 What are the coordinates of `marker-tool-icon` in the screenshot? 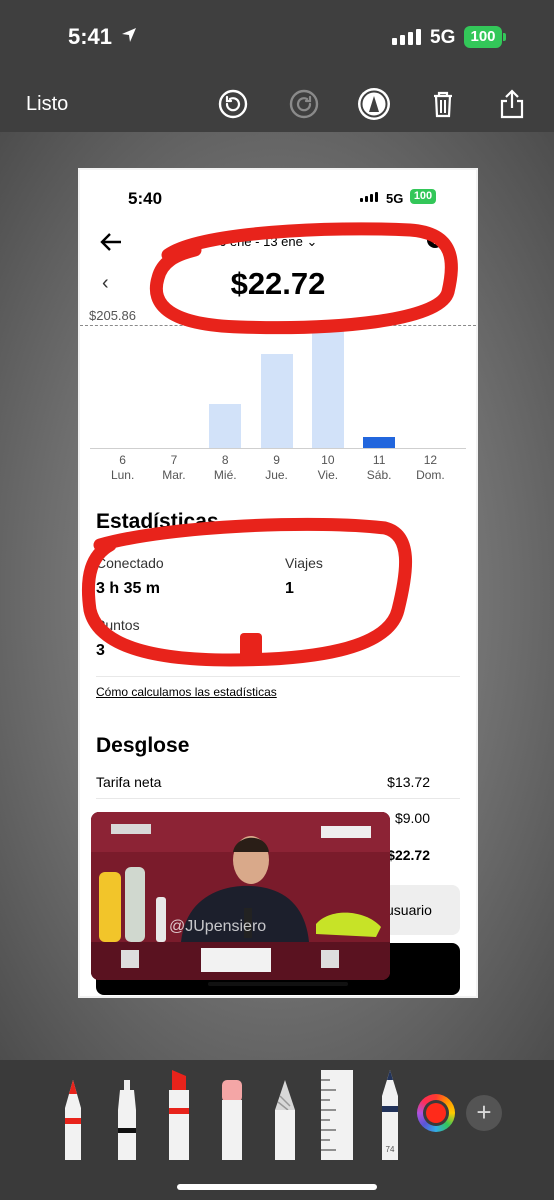 It's located at (127, 1120).